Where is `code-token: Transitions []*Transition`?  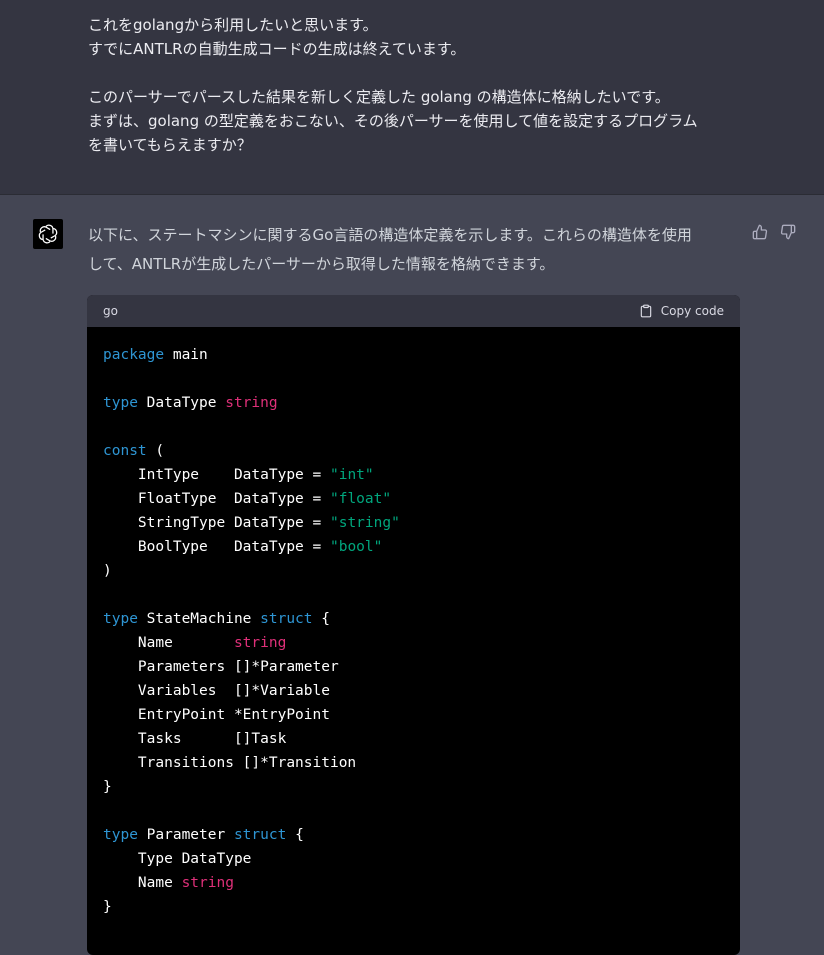 code-token: Transitions []*Transition is located at coordinates (230, 763).